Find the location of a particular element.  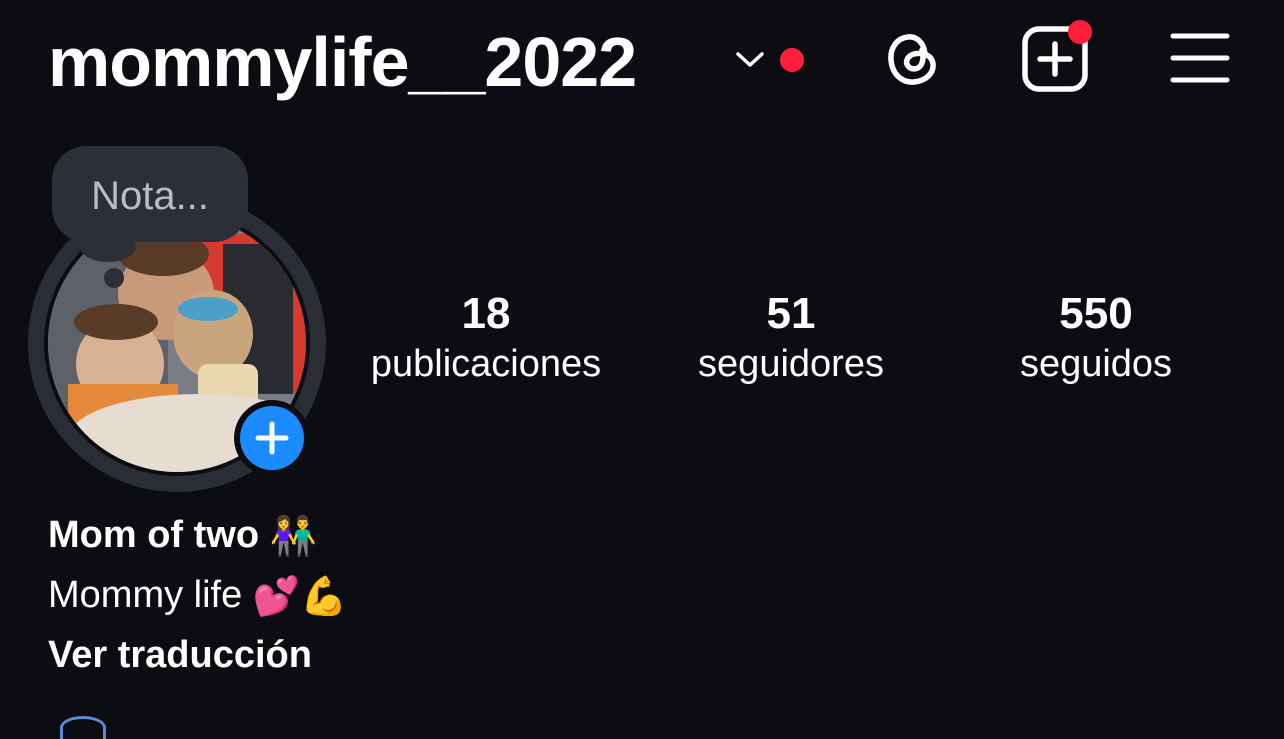

add-story-button is located at coordinates (272, 438).